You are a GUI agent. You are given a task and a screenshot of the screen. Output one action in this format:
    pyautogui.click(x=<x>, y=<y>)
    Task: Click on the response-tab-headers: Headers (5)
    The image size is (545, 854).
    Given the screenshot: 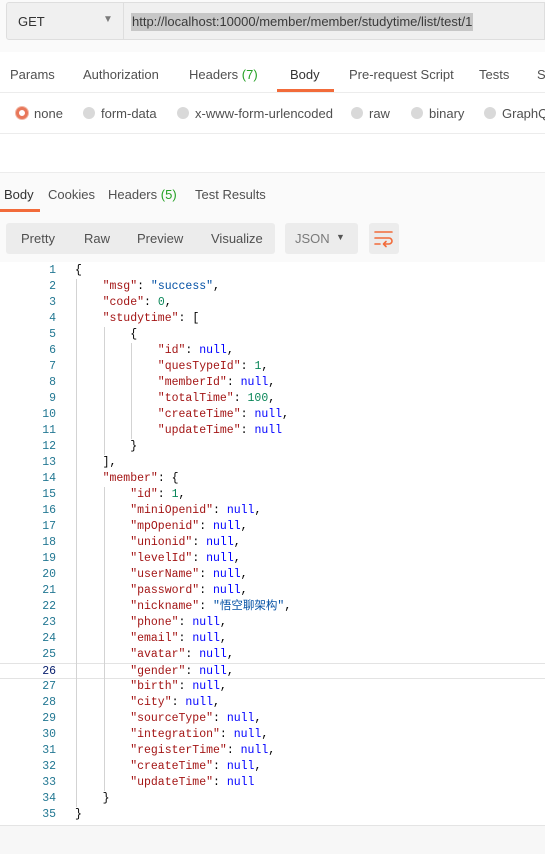 What is the action you would take?
    pyautogui.click(x=142, y=194)
    